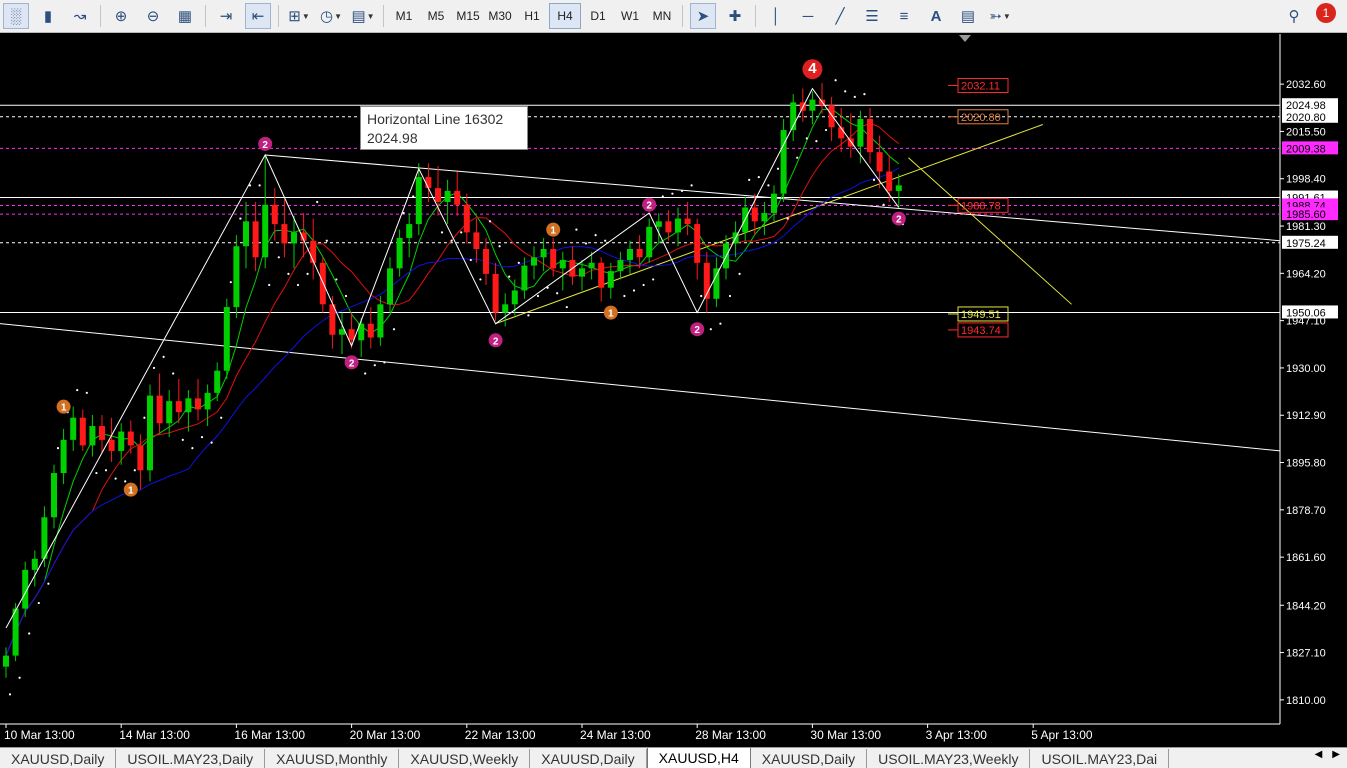 Image resolution: width=1347 pixels, height=768 pixels. I want to click on chart-tab: USOIL.MAY23,Daily, so click(191, 758).